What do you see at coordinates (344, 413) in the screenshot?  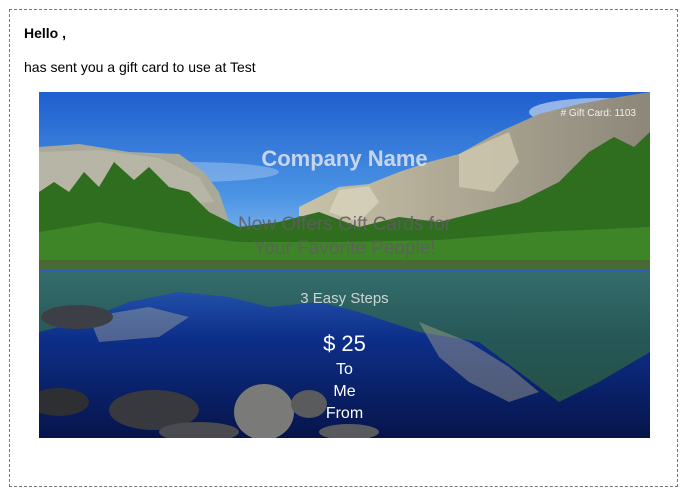 I see `sender-label: From` at bounding box center [344, 413].